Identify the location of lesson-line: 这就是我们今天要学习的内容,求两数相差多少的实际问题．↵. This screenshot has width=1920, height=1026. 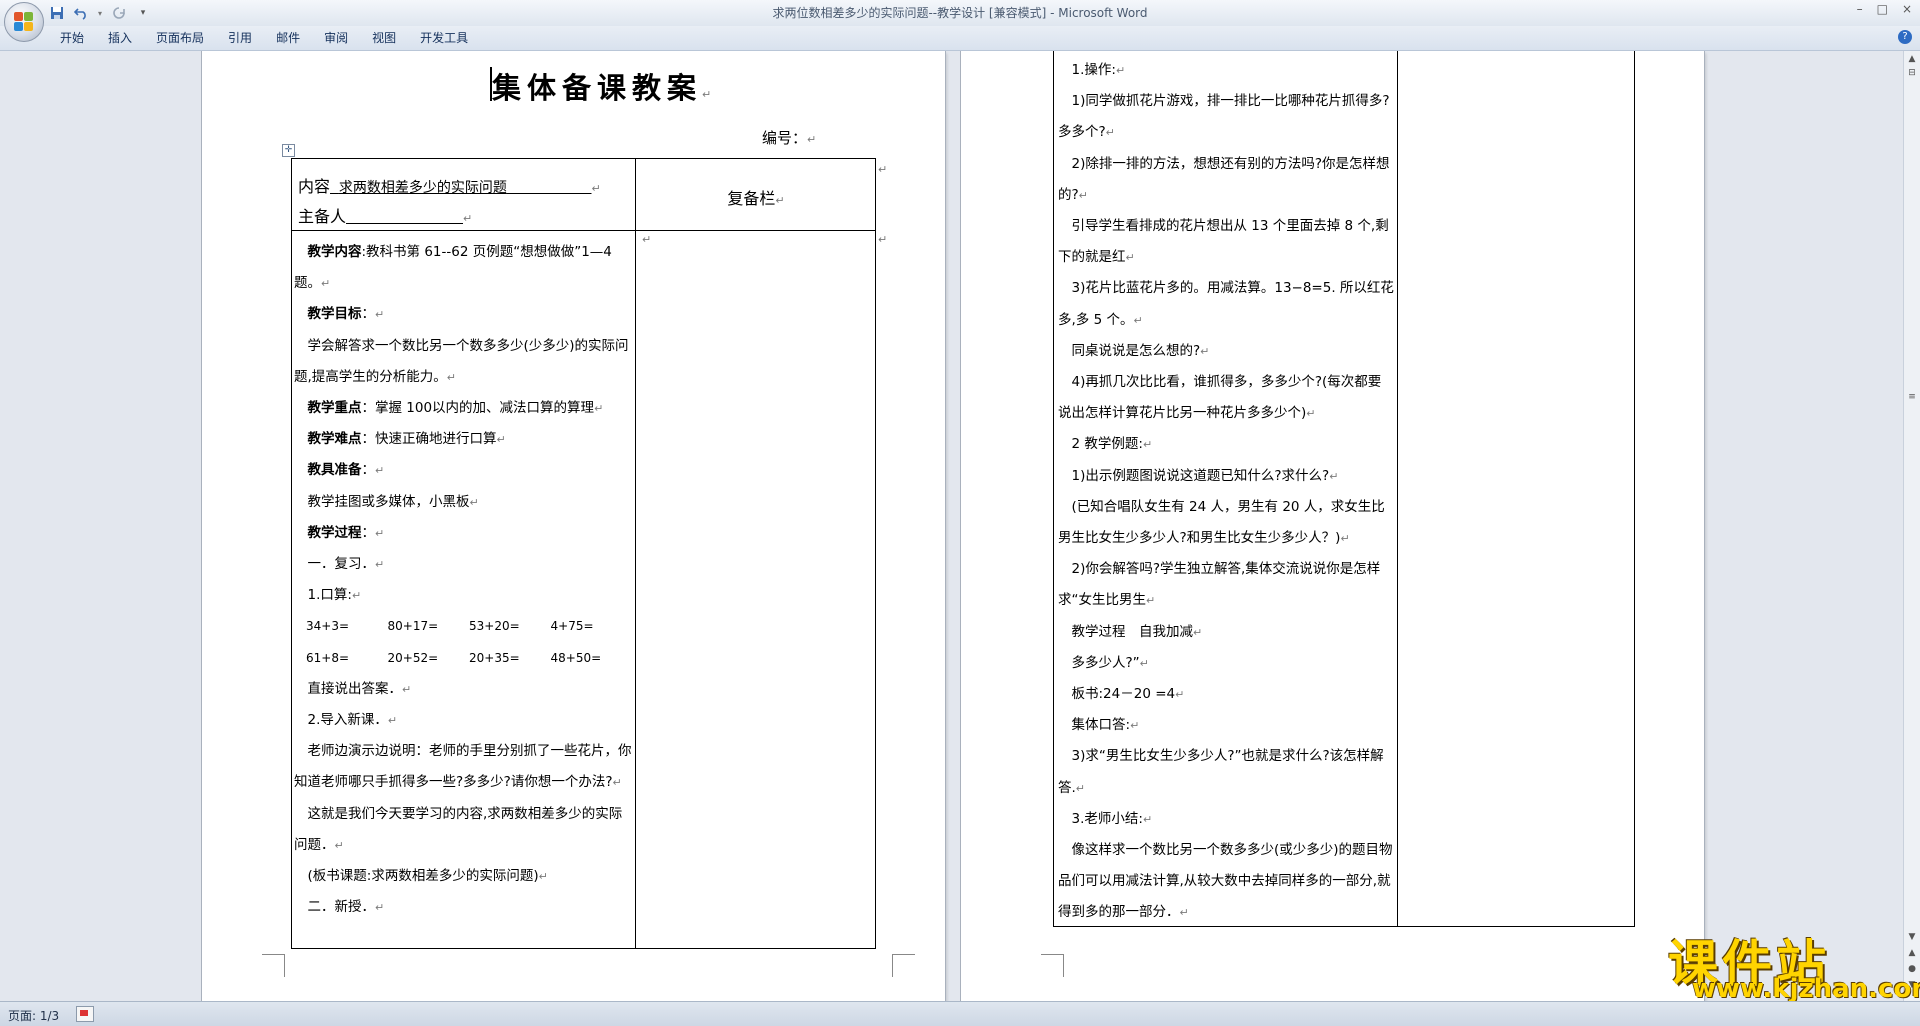
(458, 829).